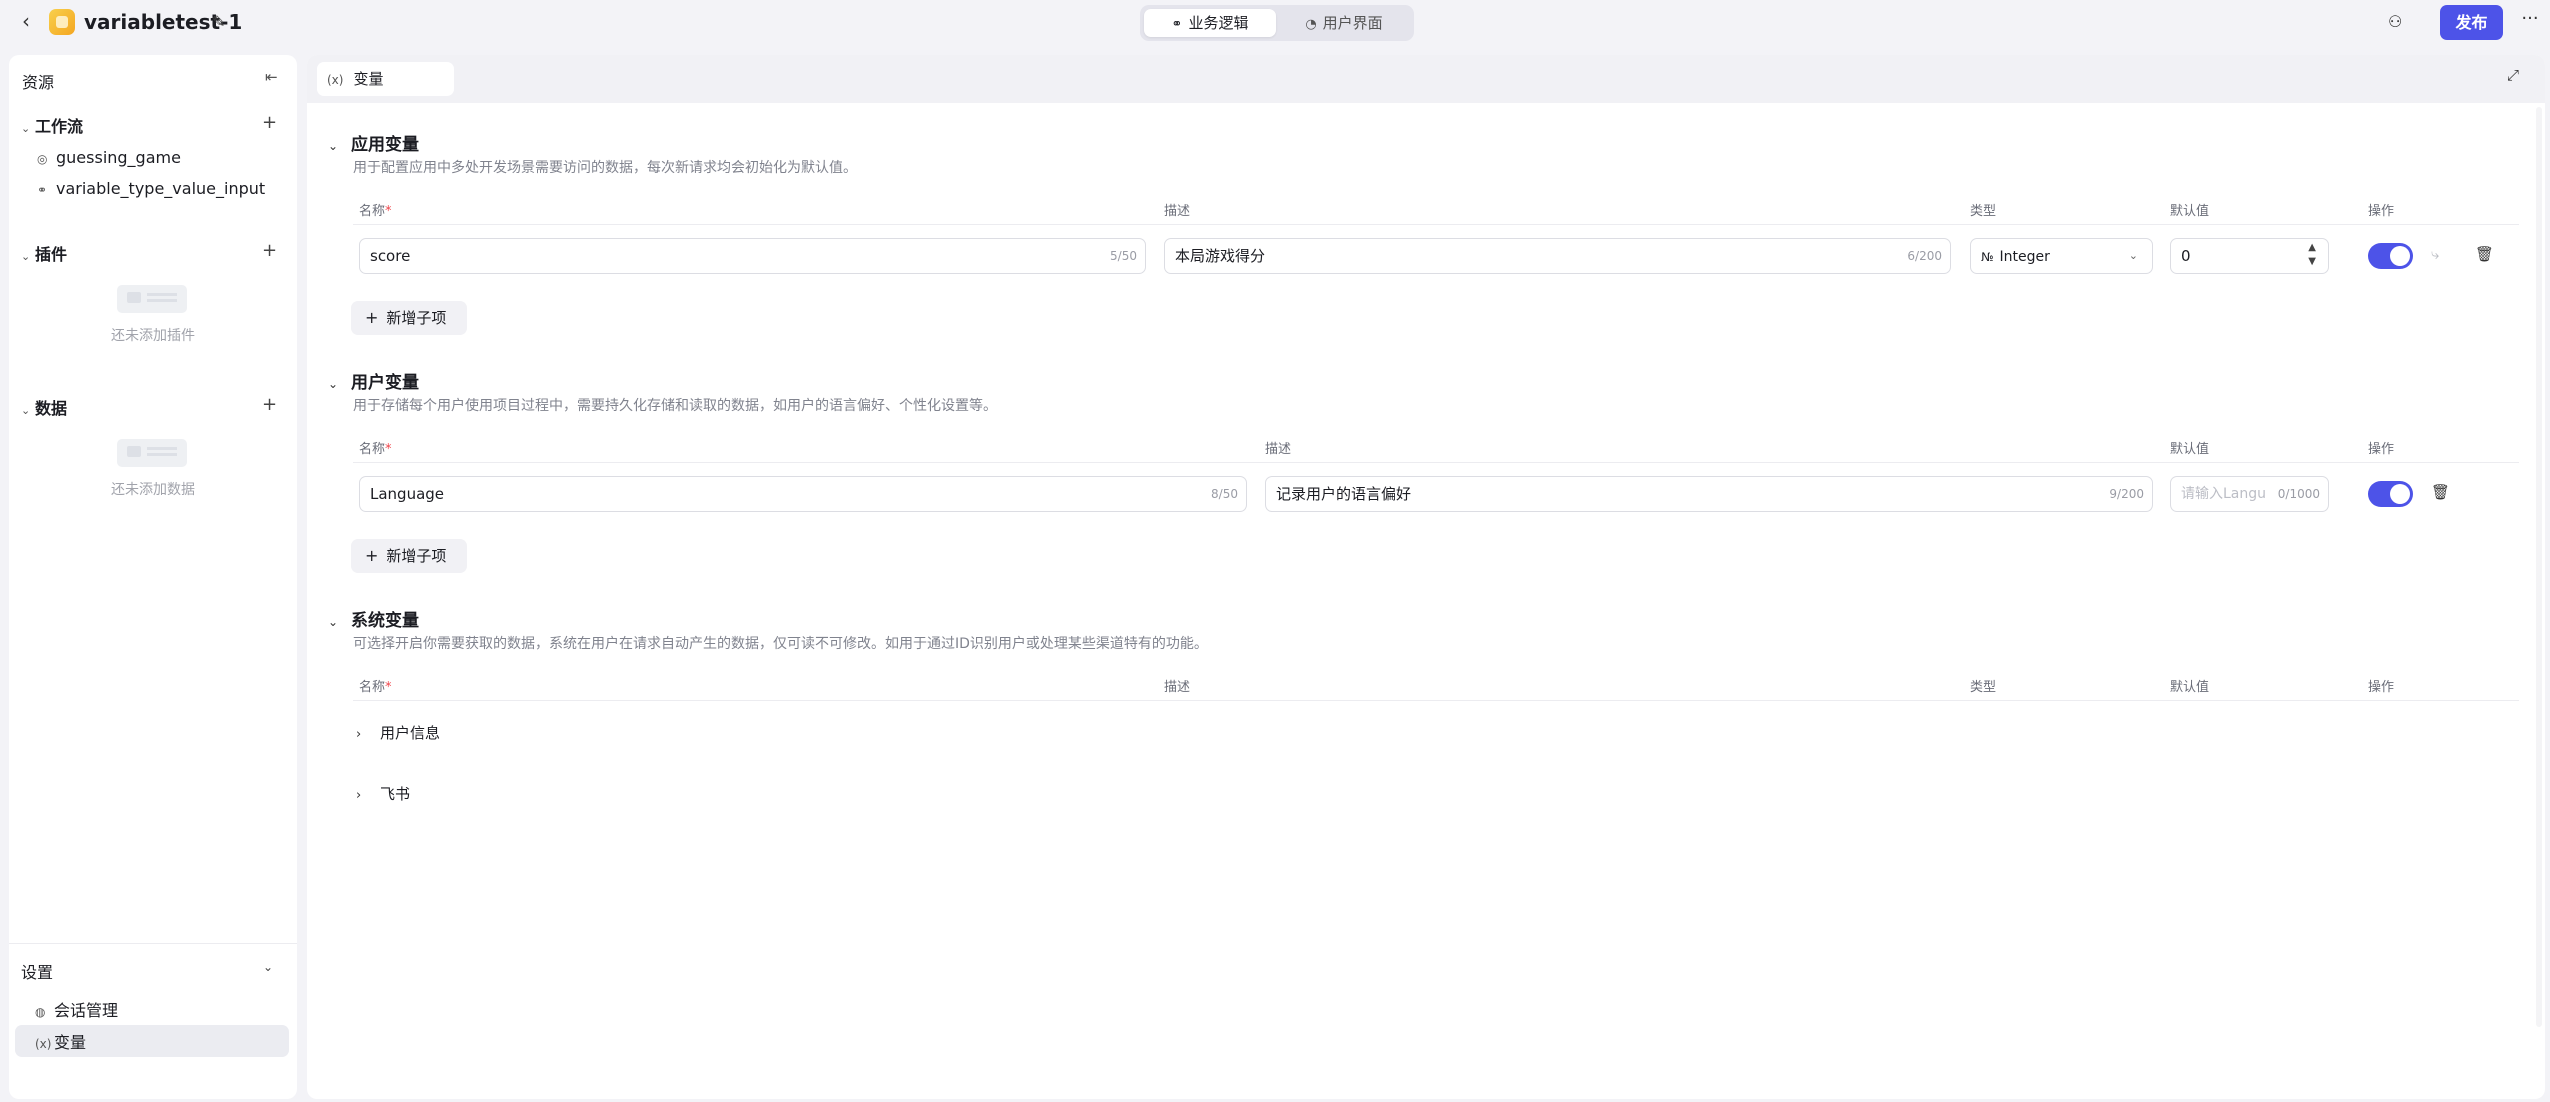  Describe the element at coordinates (269, 404) in the screenshot. I see `add-data-button: +` at that location.